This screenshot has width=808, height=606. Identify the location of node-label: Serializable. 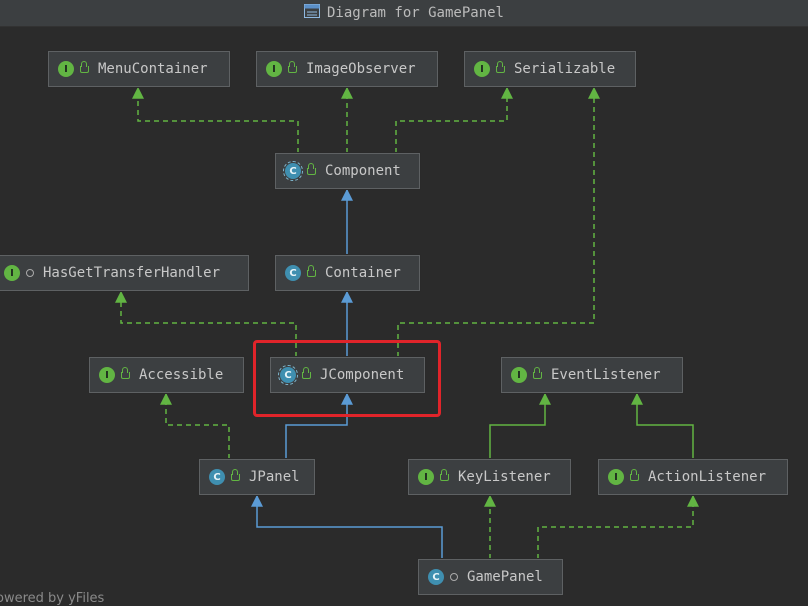
(565, 69).